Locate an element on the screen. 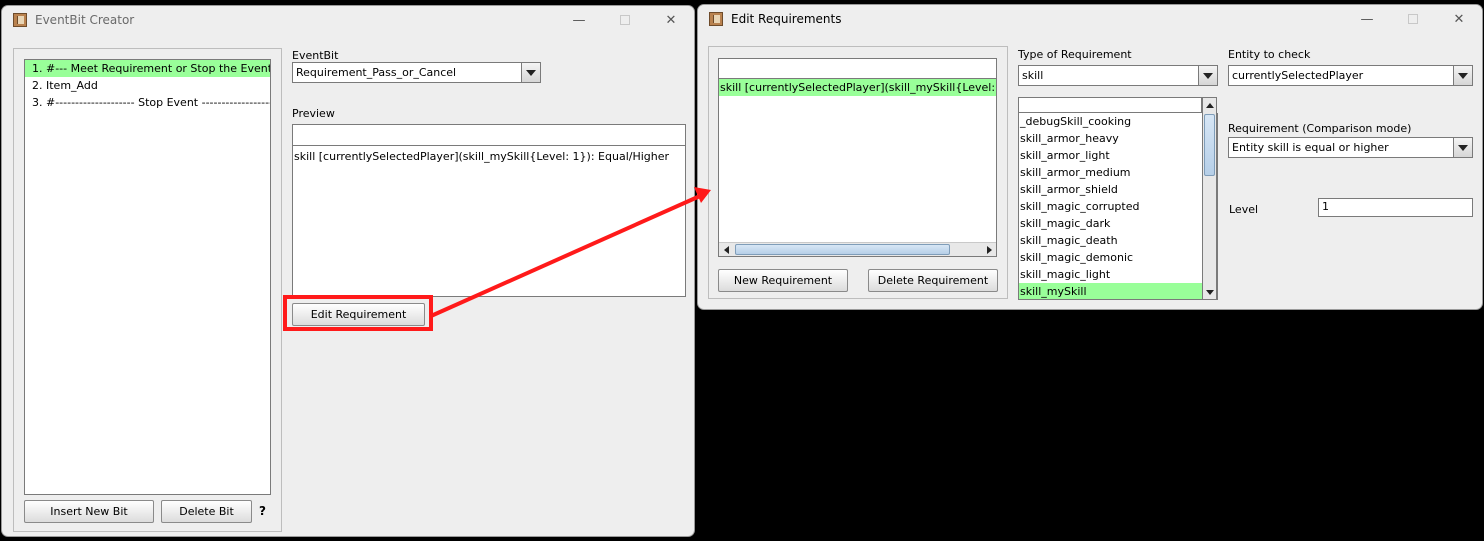 The height and width of the screenshot is (541, 1484). horizontal-scrollbar is located at coordinates (857, 249).